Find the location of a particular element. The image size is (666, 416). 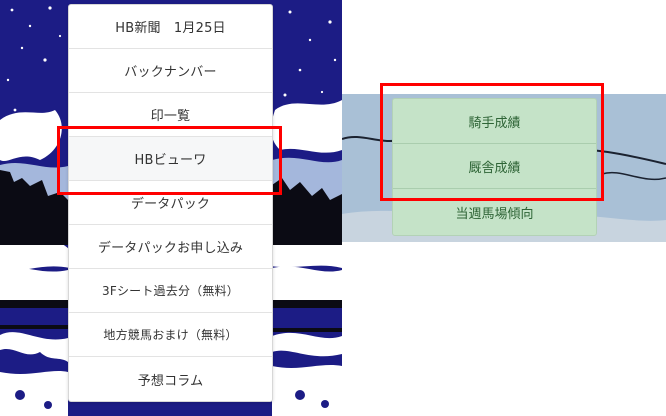

viewer-submenu: 騎手成績 厩舎成績 当週馬場傾向 is located at coordinates (494, 167).